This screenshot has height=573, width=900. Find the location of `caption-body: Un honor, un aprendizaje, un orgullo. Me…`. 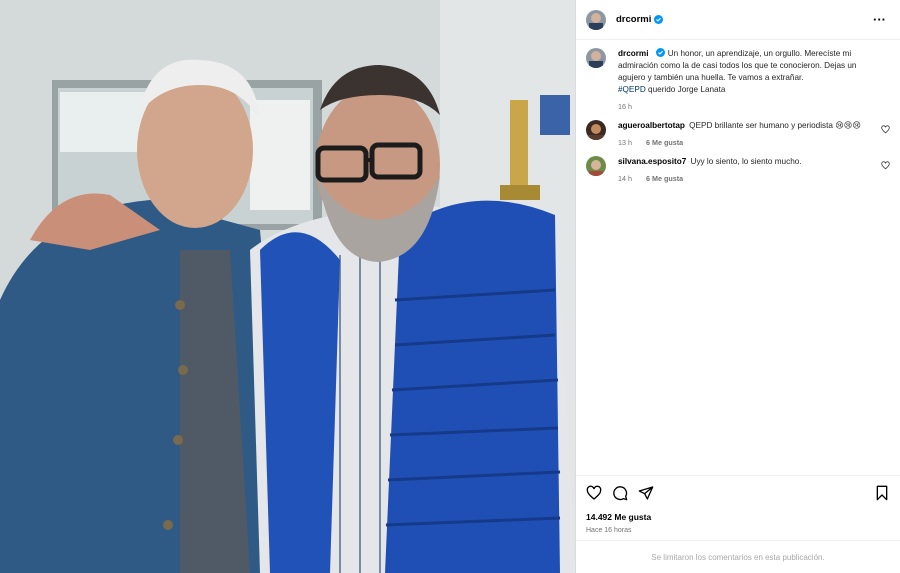

caption-body: Un honor, un aprendizaje, un orgullo. Me… is located at coordinates (737, 65).